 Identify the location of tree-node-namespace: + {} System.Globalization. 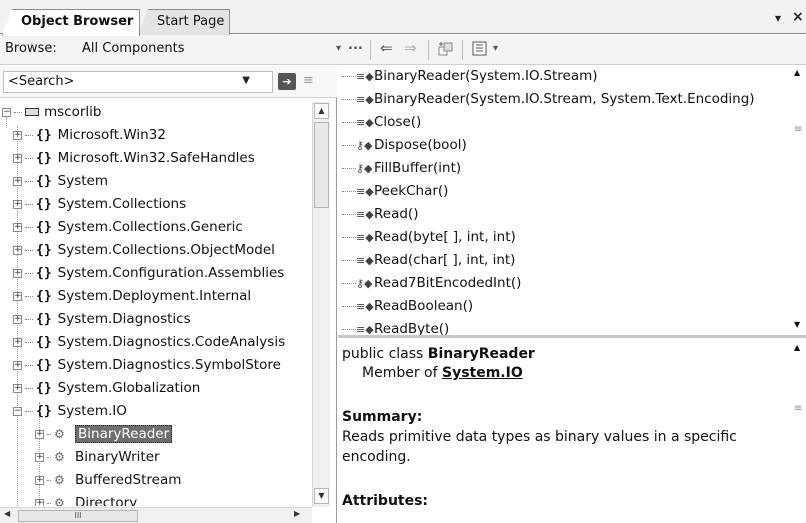
(106, 389).